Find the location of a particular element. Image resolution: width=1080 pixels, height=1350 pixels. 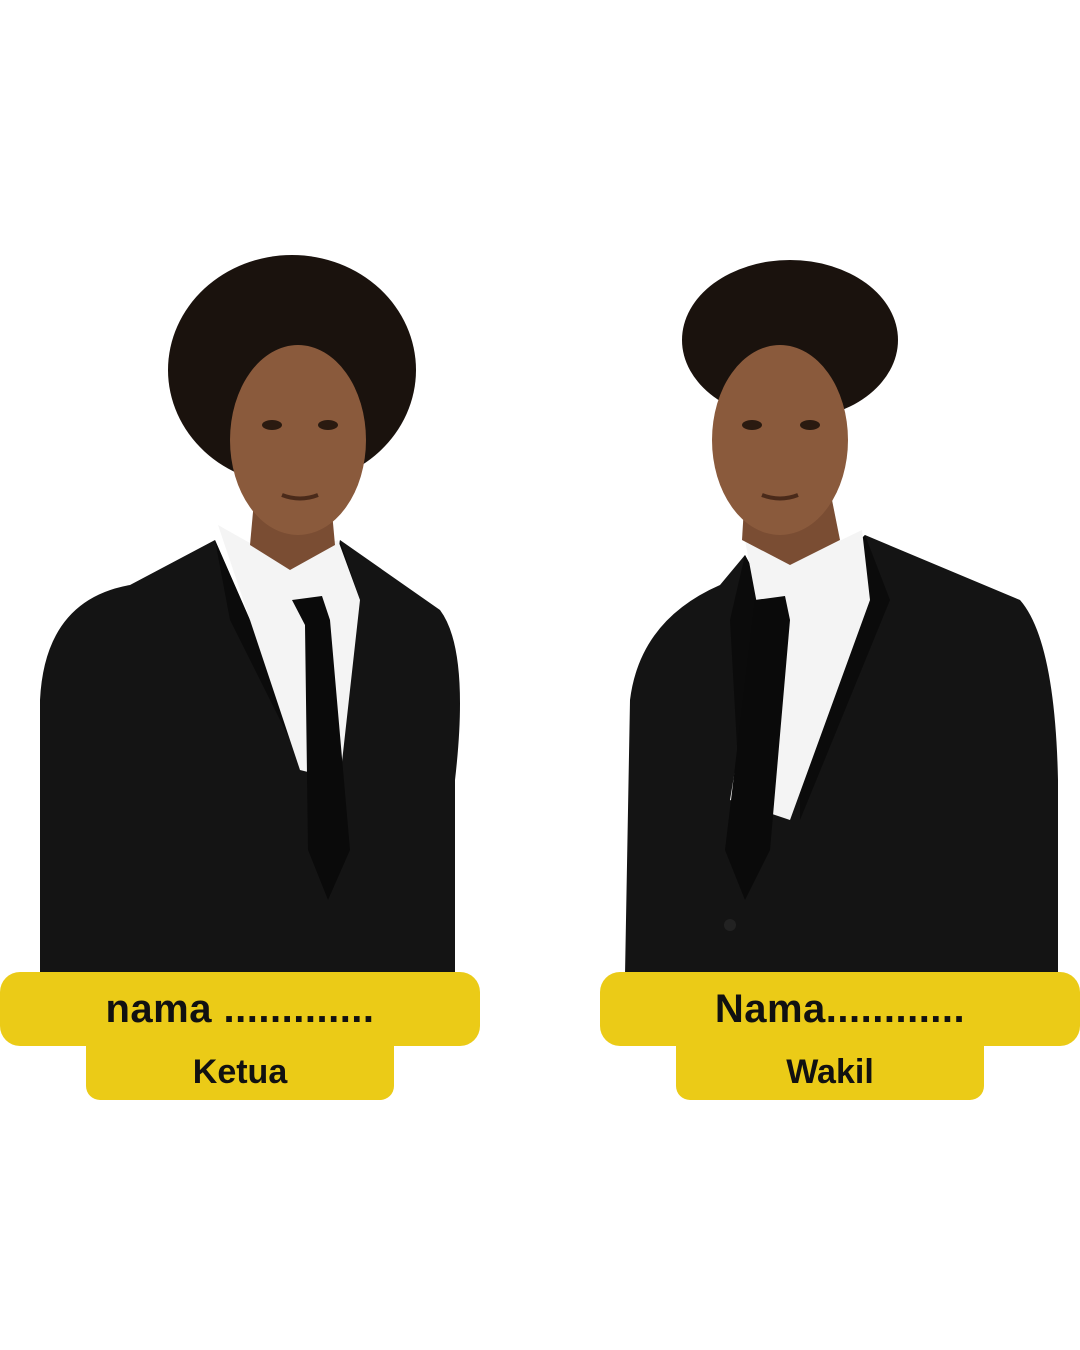

face-right is located at coordinates (780, 440).